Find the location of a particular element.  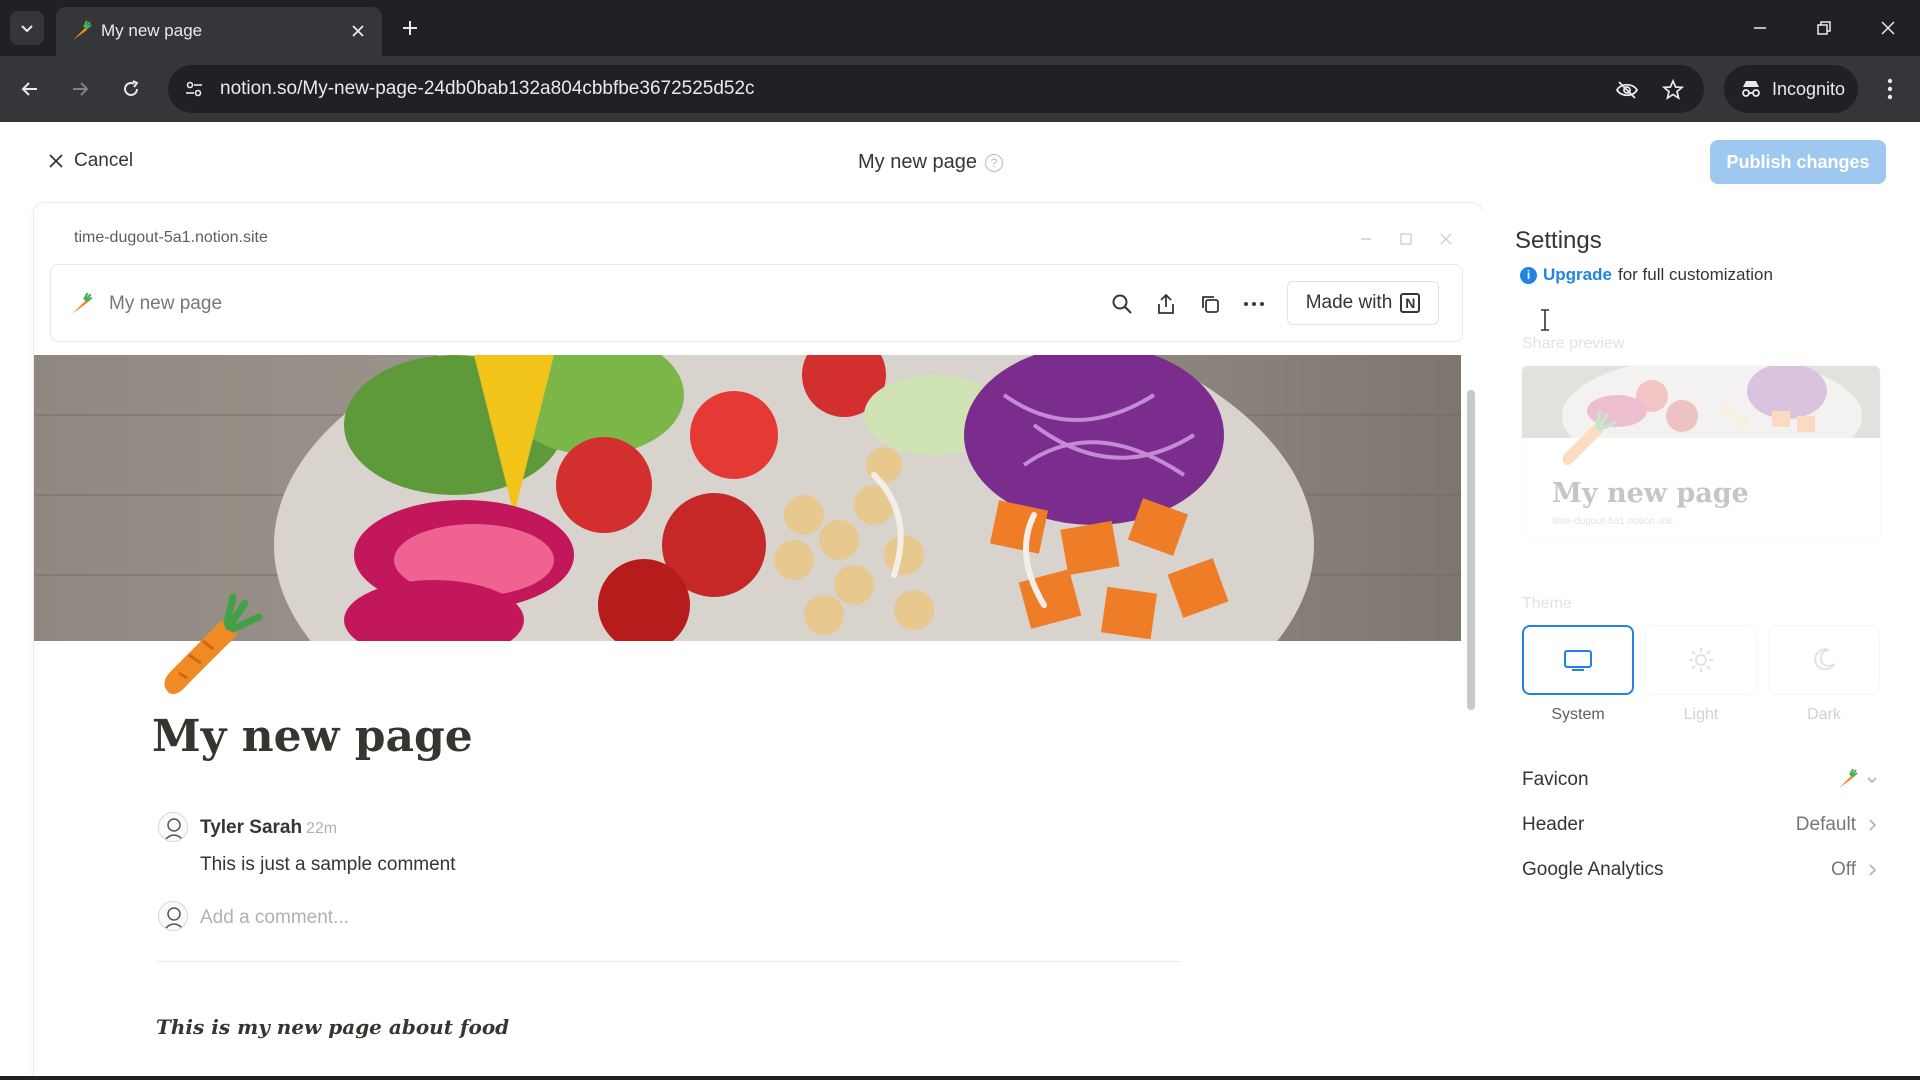

theme-dark-label: Dark is located at coordinates (1824, 714).